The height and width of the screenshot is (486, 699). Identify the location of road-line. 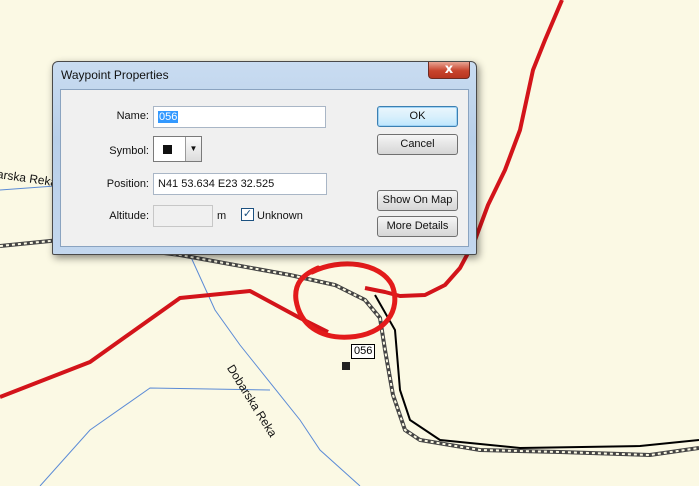
(164, 344).